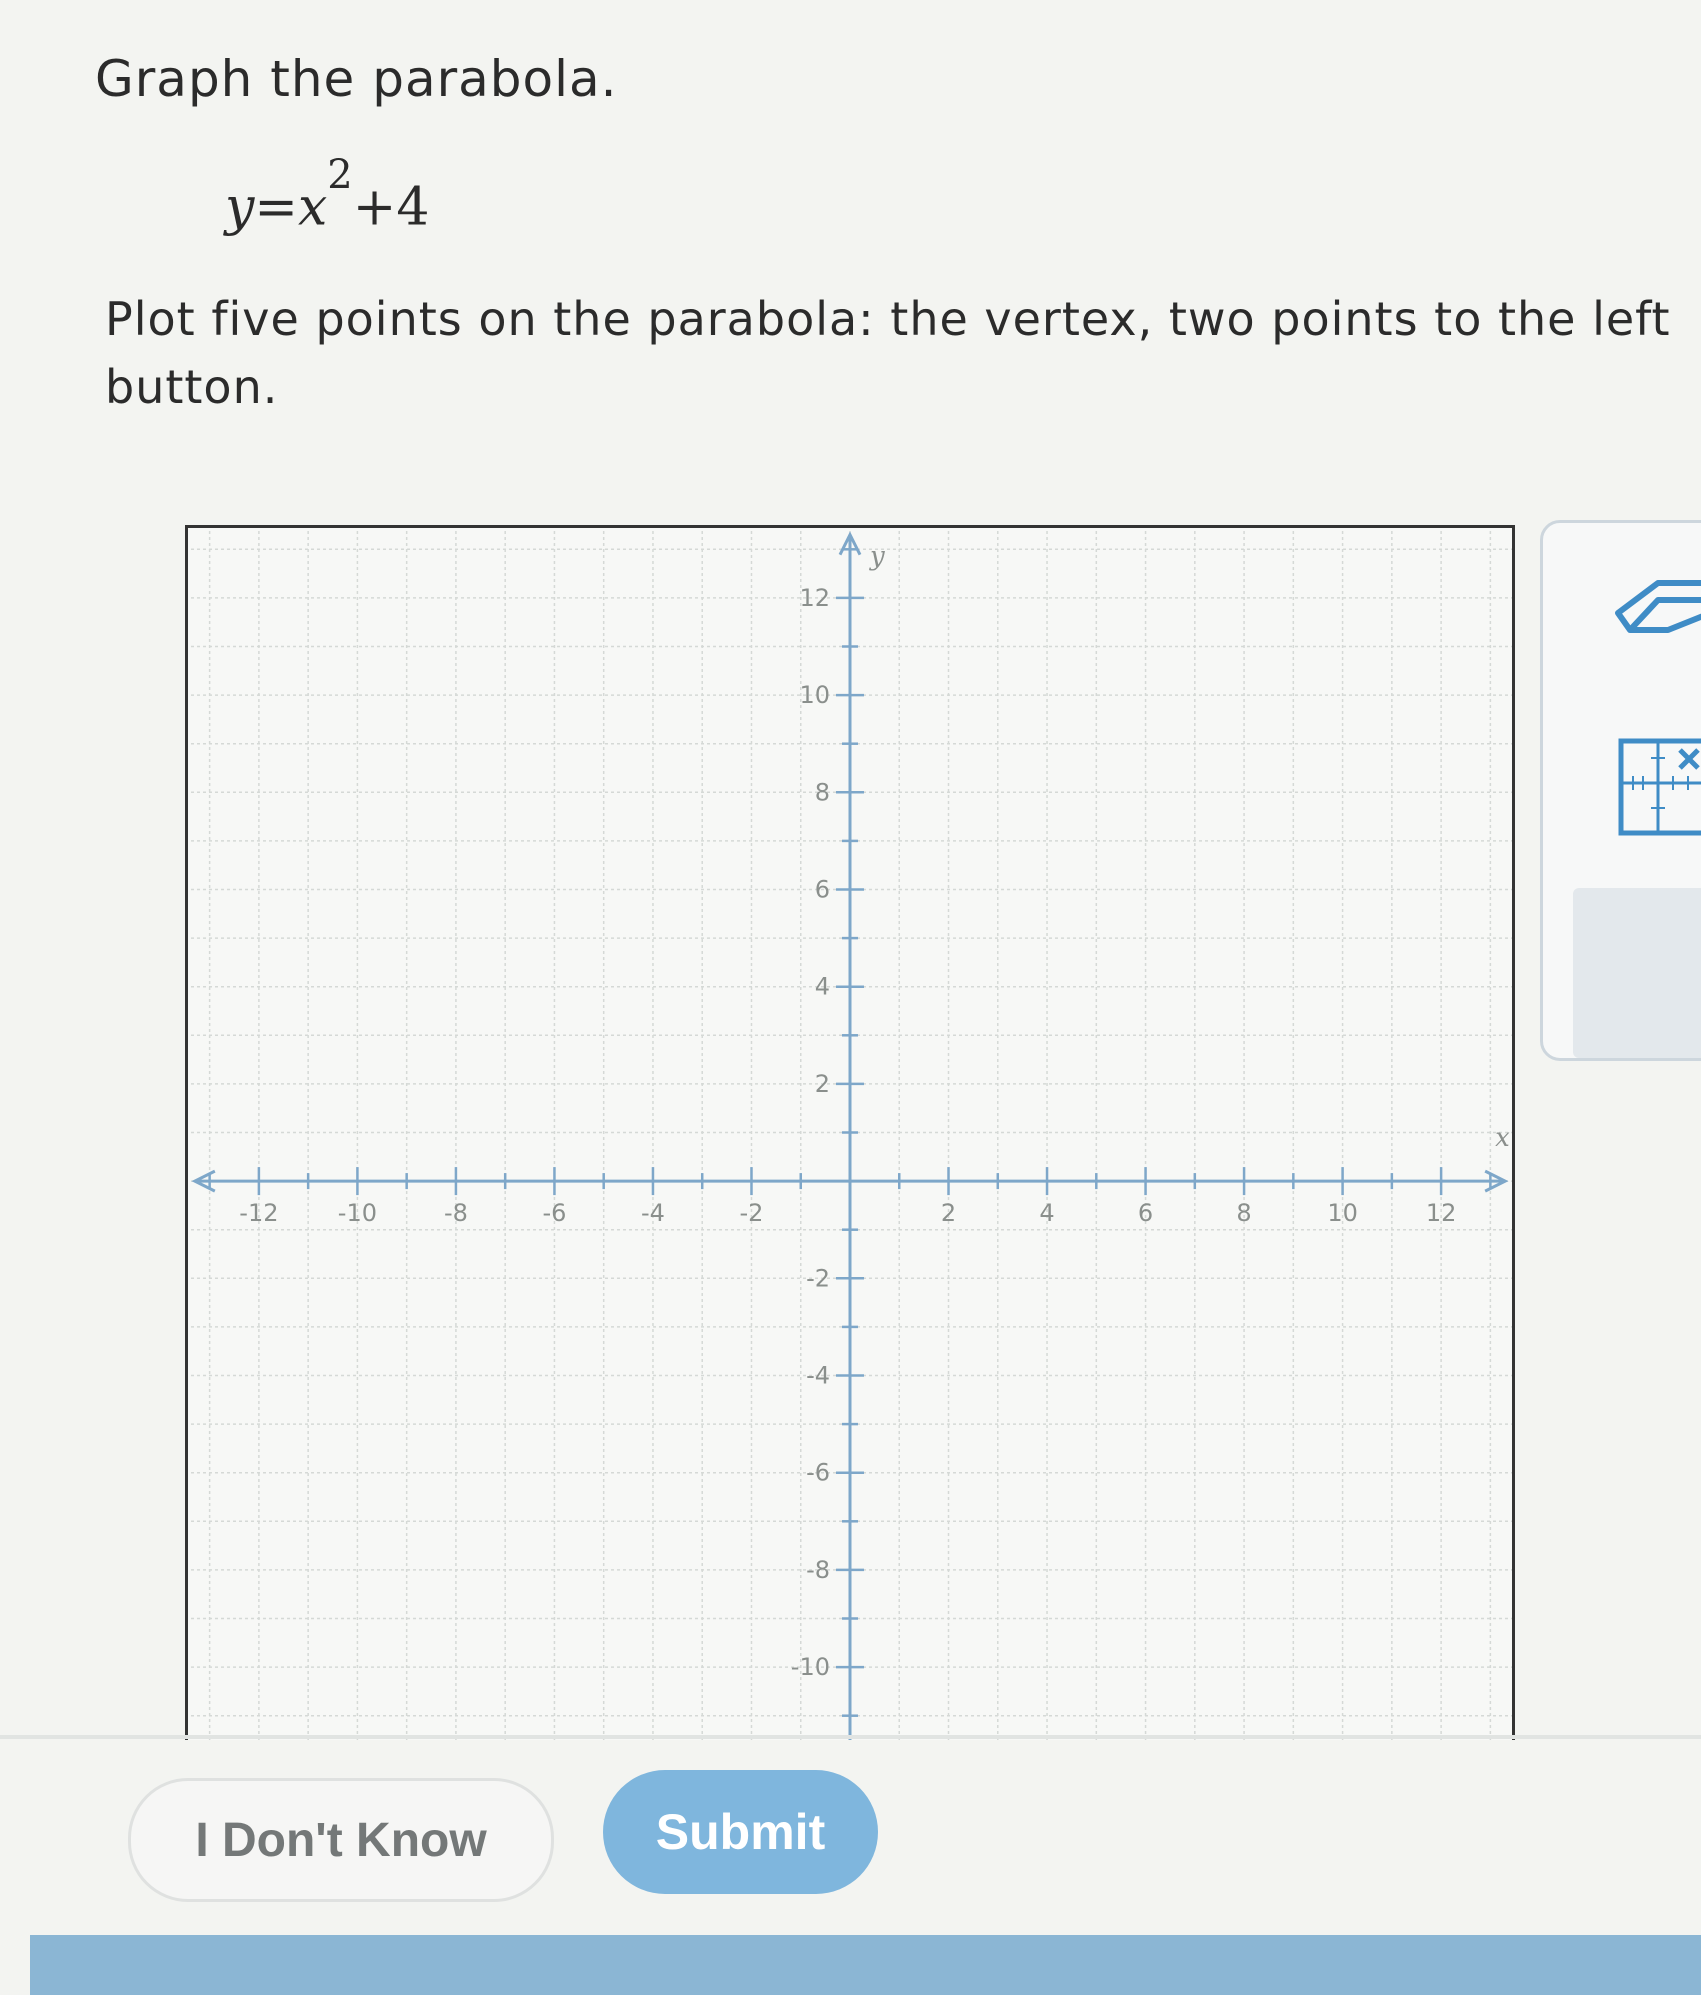 Image resolution: width=1701 pixels, height=1995 pixels. I want to click on equation-base: x, so click(312, 207).